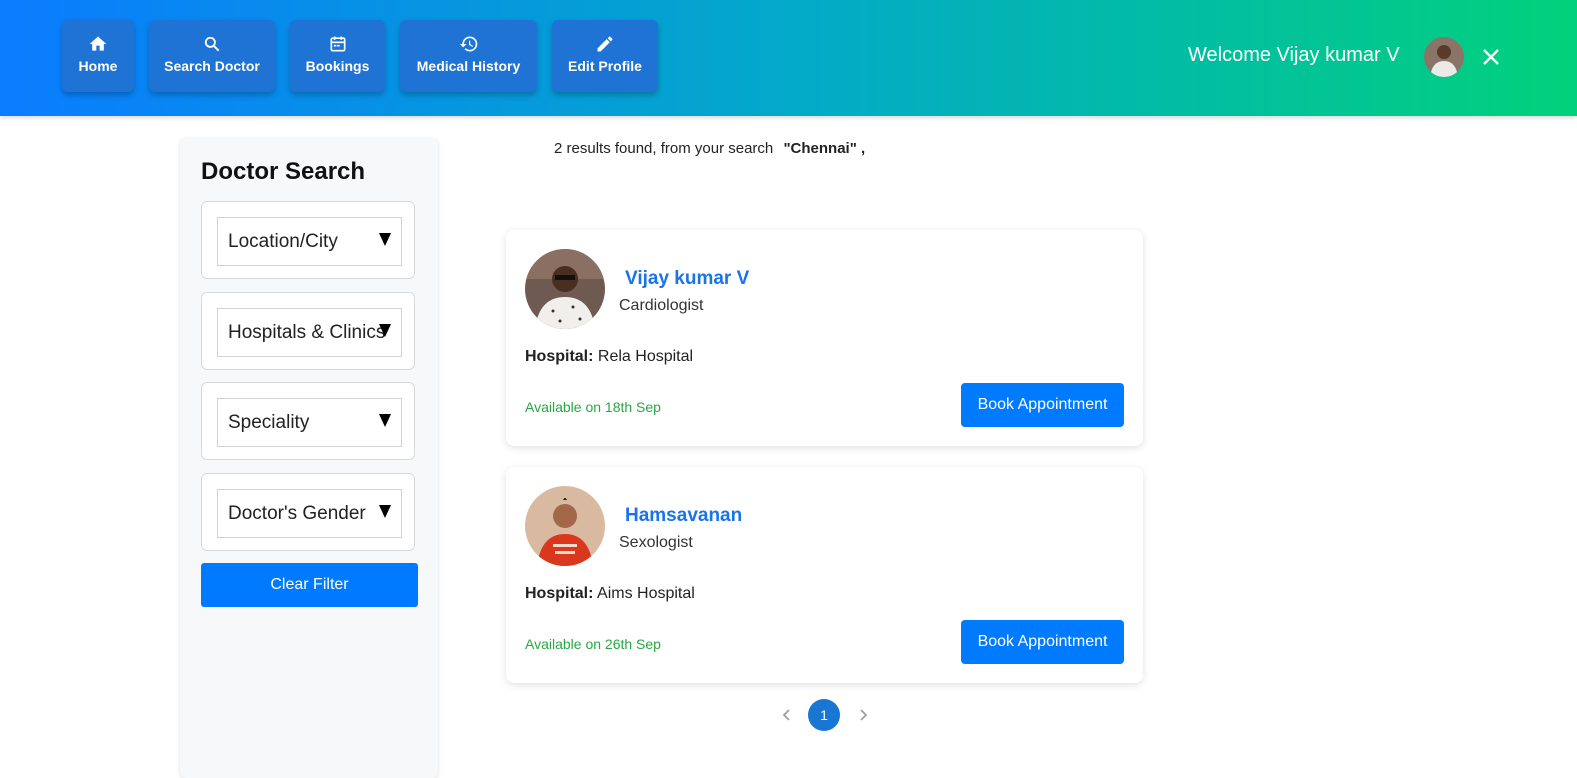 Image resolution: width=1577 pixels, height=778 pixels. Describe the element at coordinates (593, 407) in the screenshot. I see `availability-text: Available on 18th Sep` at that location.